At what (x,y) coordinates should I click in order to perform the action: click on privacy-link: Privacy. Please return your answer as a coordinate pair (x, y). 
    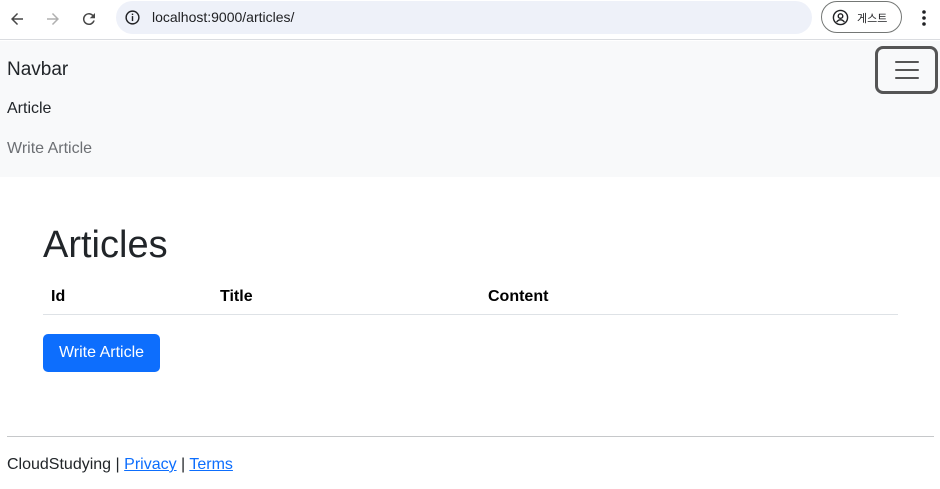
    Looking at the image, I should click on (150, 464).